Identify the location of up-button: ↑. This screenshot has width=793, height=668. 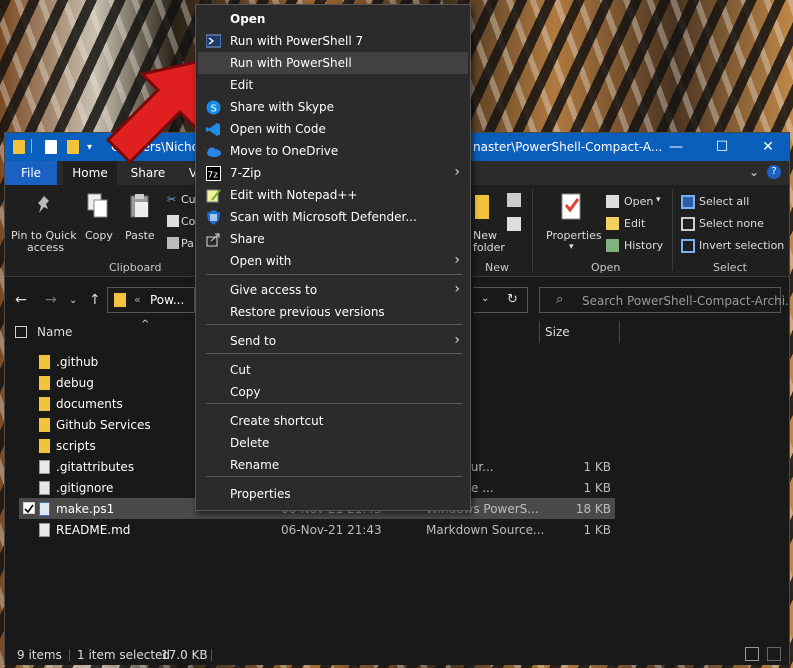
(95, 300).